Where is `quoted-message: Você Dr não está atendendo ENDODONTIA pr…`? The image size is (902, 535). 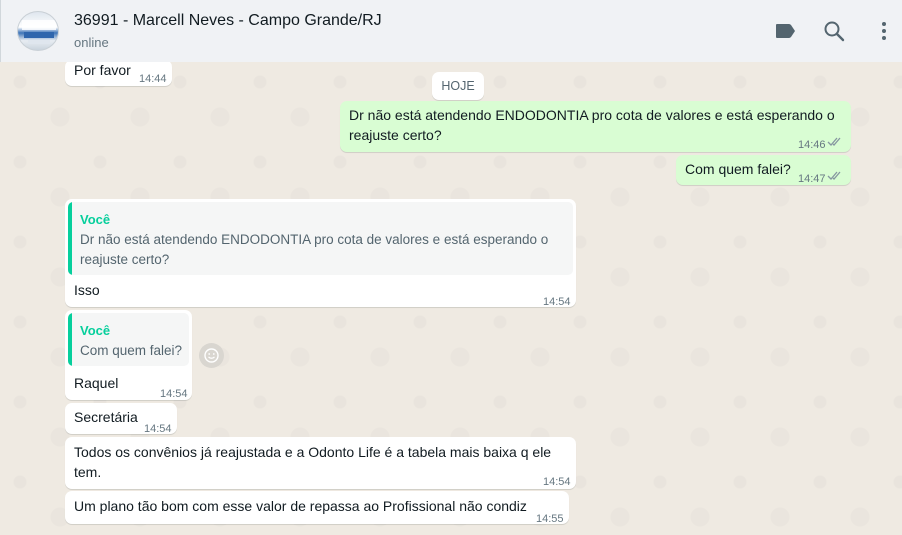 quoted-message: Você Dr não está atendendo ENDODONTIA pr… is located at coordinates (320, 238).